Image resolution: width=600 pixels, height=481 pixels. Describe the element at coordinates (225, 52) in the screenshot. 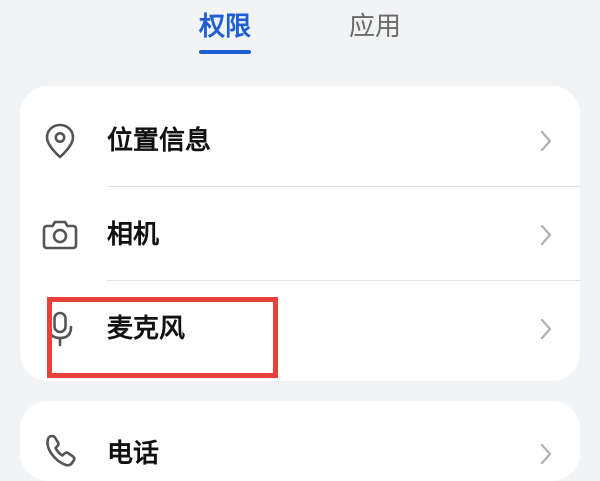

I see `active-tab-indicator` at that location.